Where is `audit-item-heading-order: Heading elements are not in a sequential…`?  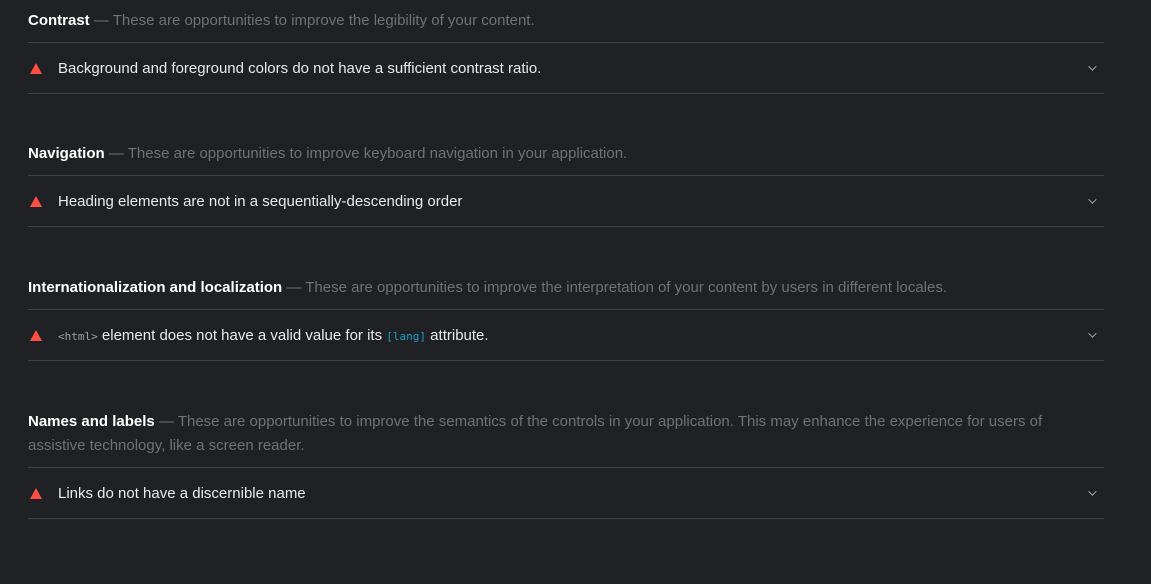 audit-item-heading-order: Heading elements are not in a sequential… is located at coordinates (566, 201).